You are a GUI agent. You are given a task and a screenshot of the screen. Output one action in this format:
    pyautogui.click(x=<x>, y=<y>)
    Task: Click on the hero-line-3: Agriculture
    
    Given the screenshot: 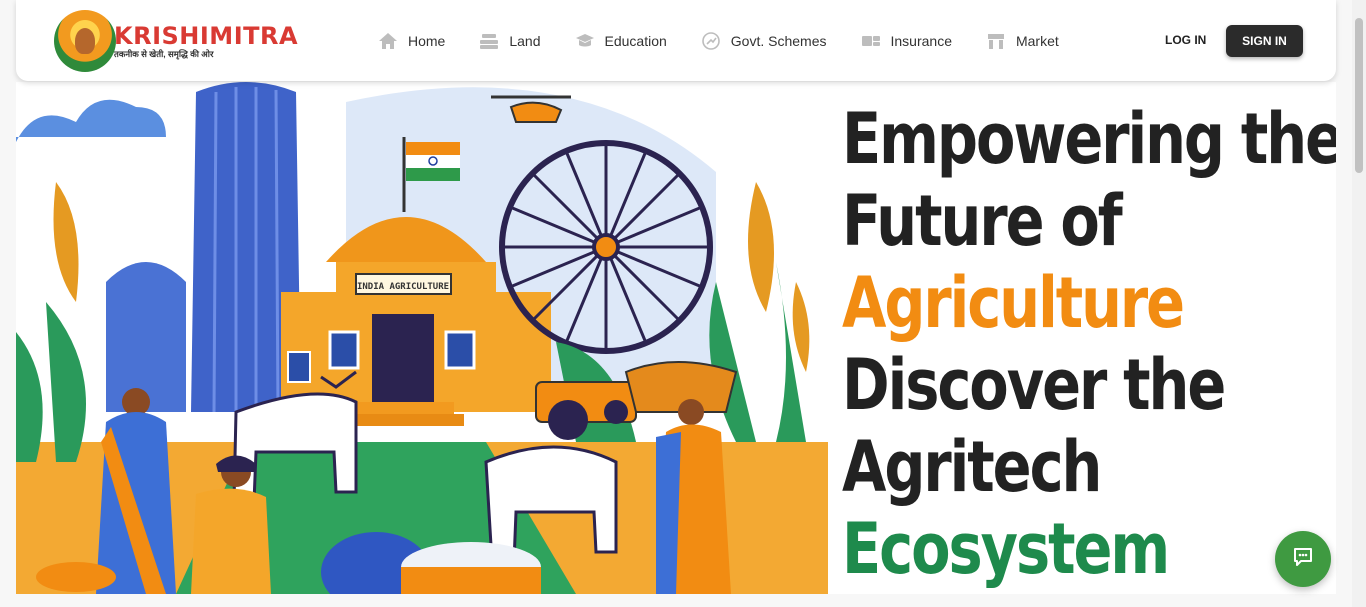 What is the action you would take?
    pyautogui.click(x=1013, y=303)
    